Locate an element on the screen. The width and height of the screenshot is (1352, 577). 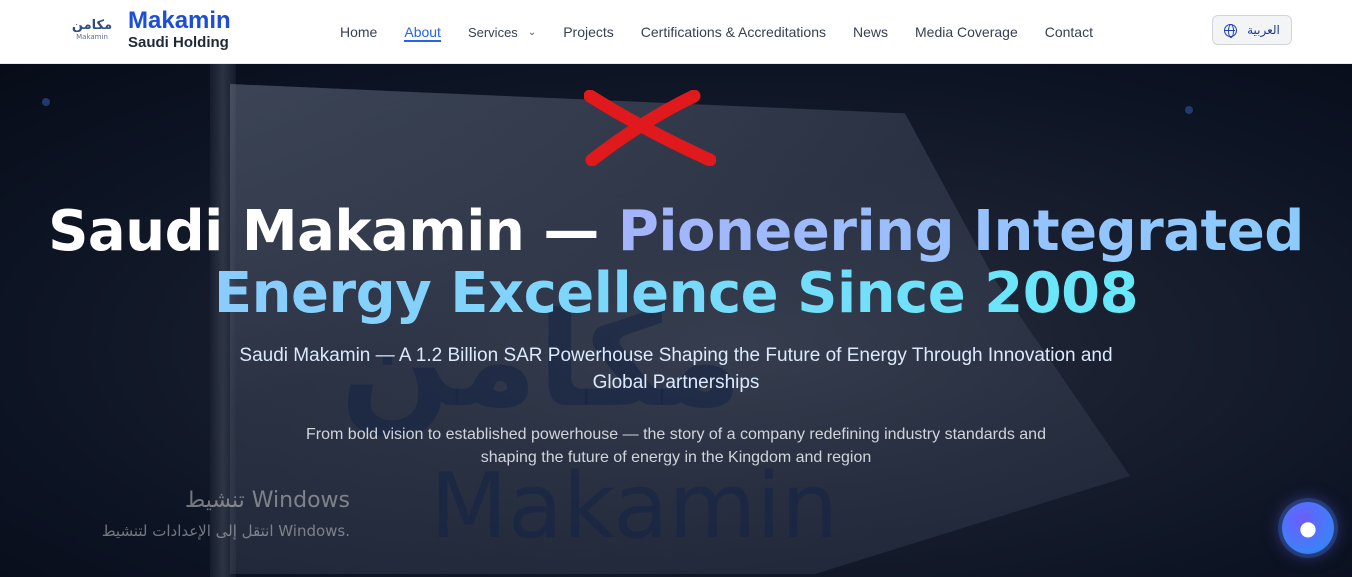
language-label: العربية is located at coordinates (1263, 30).